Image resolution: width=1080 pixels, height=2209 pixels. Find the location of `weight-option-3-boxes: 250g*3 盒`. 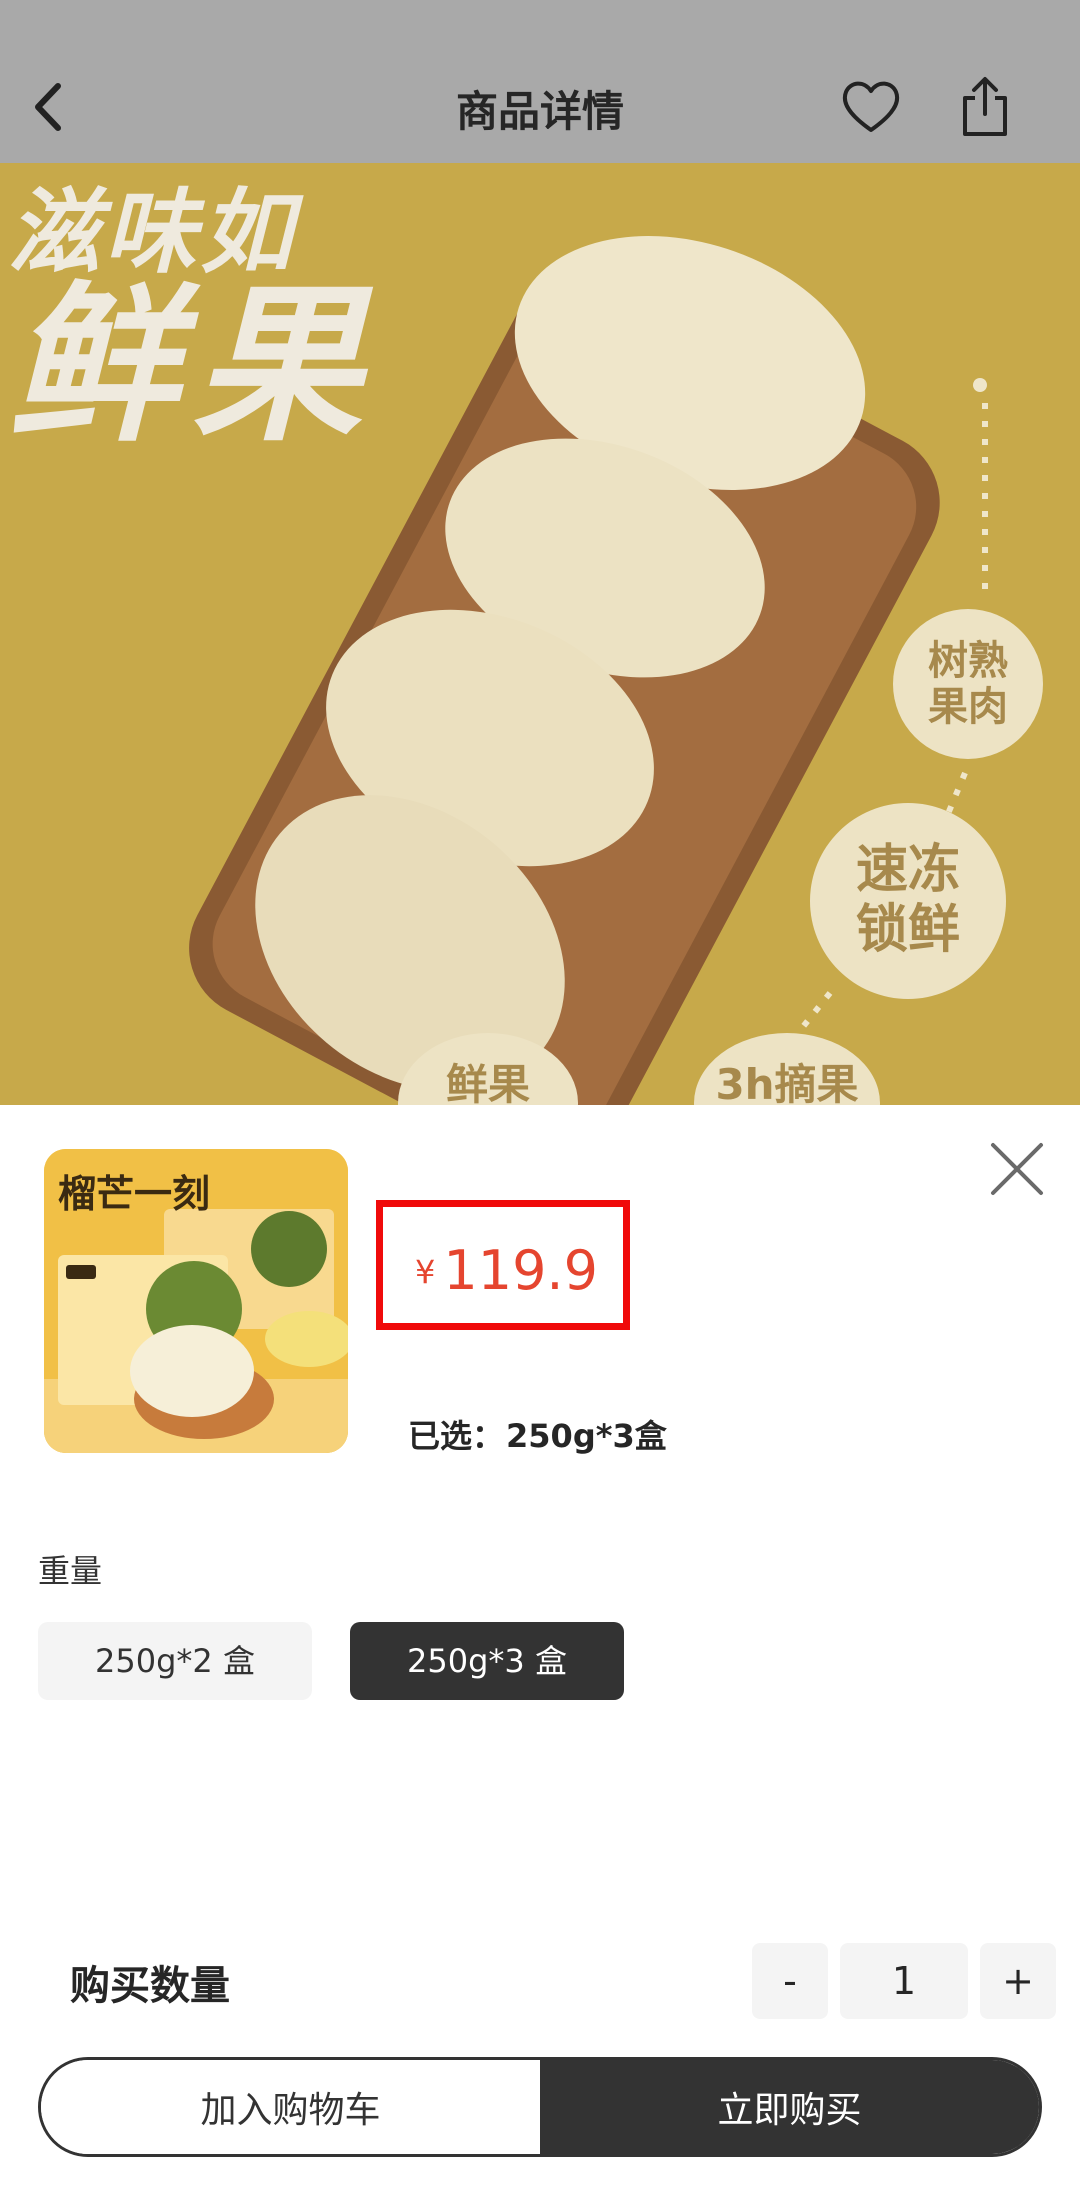

weight-option-3-boxes: 250g*3 盒 is located at coordinates (487, 1661).